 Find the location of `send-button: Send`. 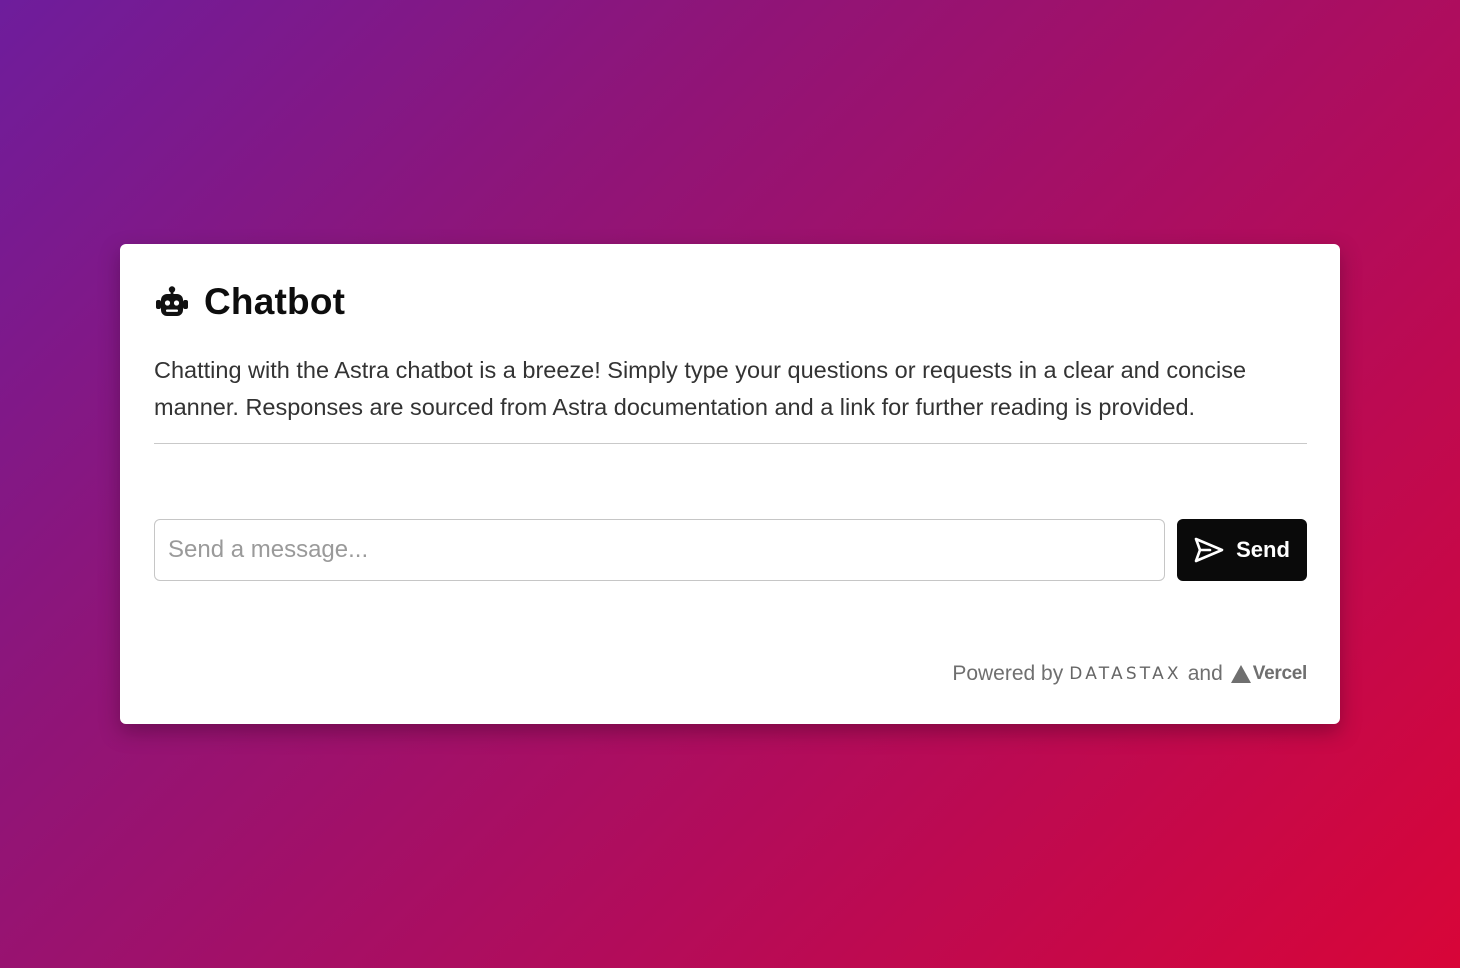

send-button: Send is located at coordinates (1242, 550).